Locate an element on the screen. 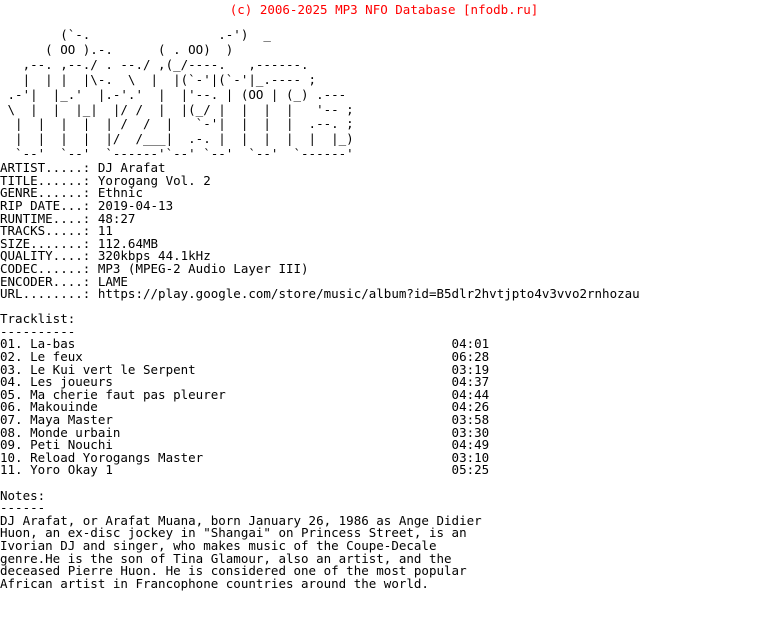 The height and width of the screenshot is (624, 768). track-row: 11. Yoro Okay 1 05:25 is located at coordinates (245, 470).